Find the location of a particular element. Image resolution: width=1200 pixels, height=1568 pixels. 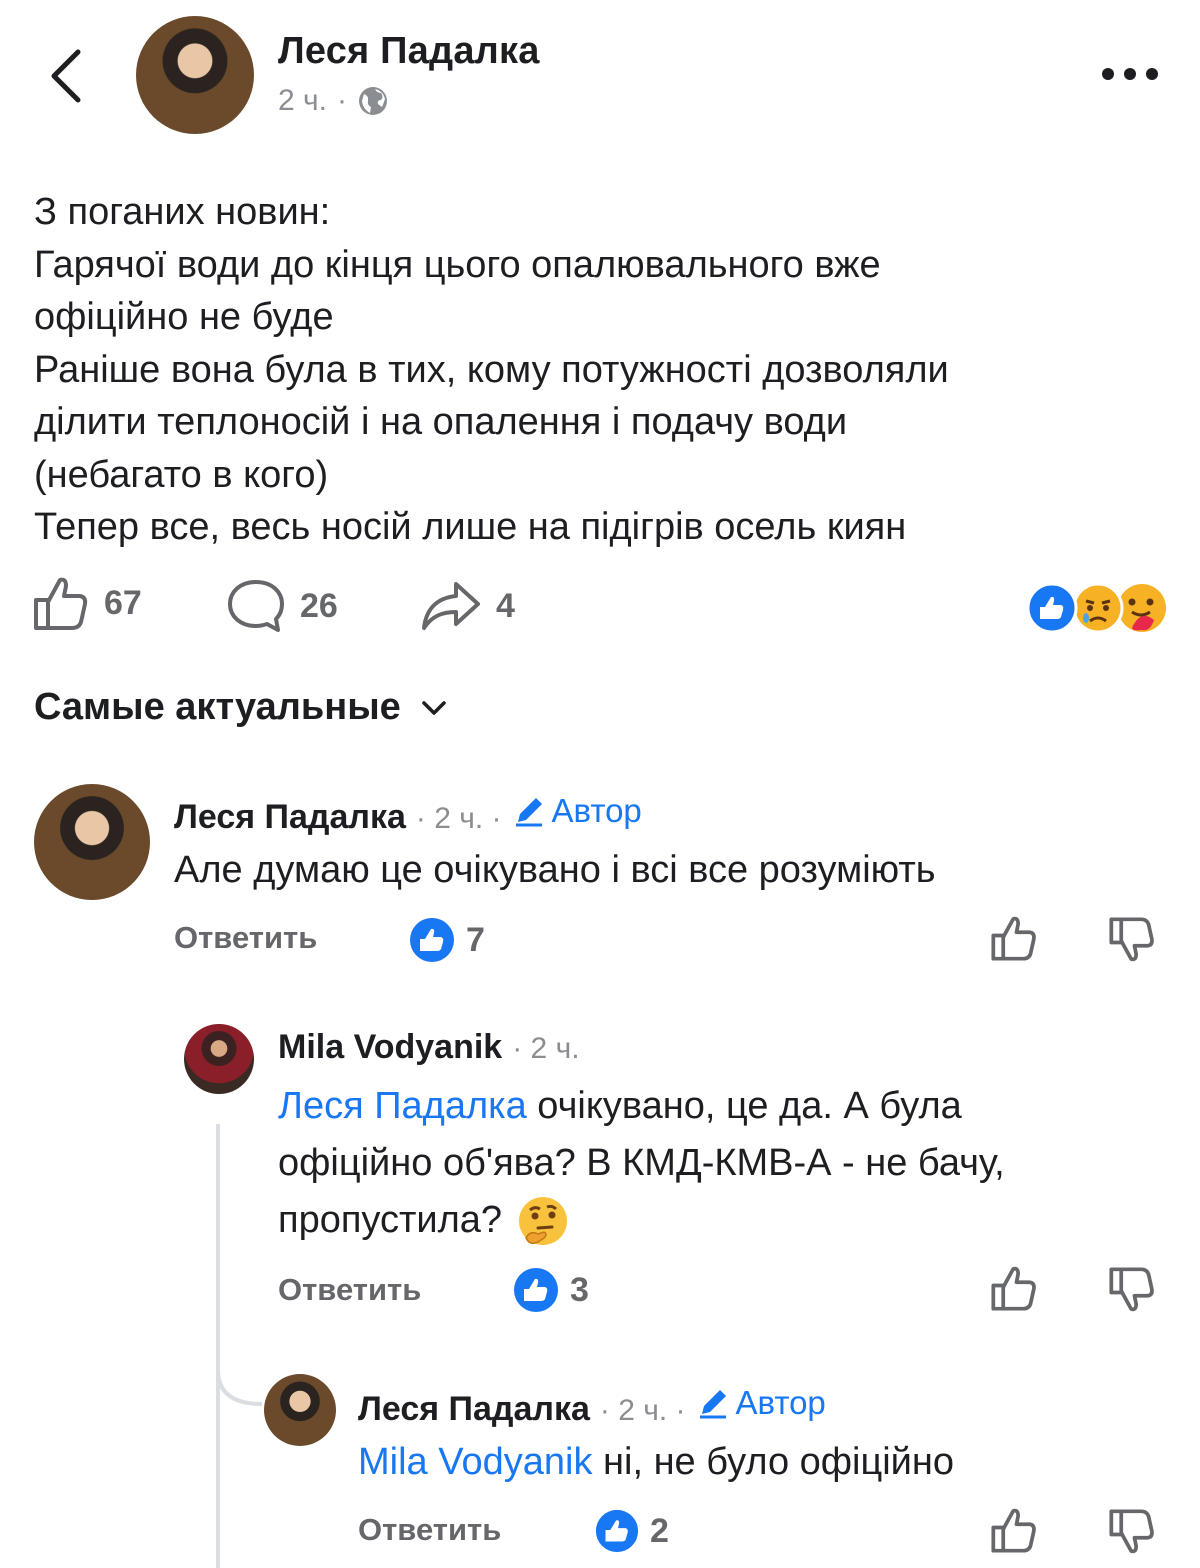

post-meta: 2 ч. · is located at coordinates (333, 101).